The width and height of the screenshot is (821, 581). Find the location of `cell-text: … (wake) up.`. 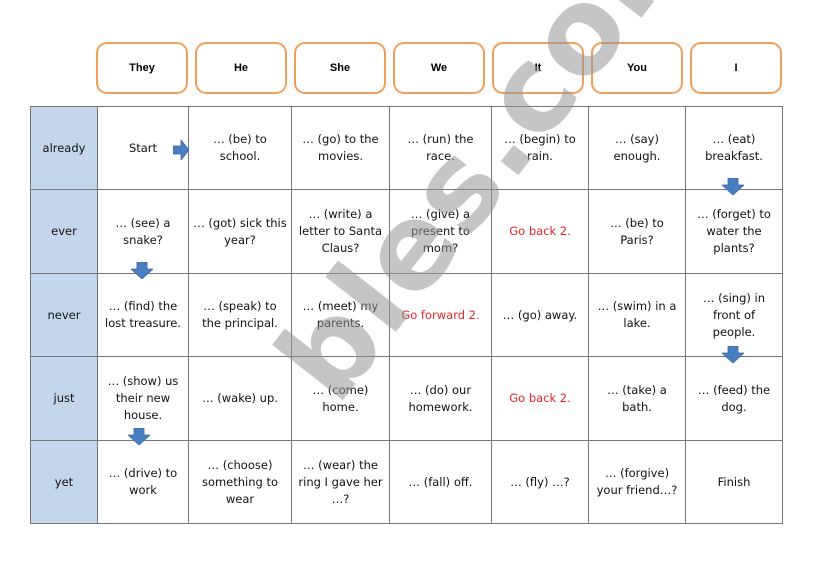

cell-text: … (wake) up. is located at coordinates (240, 398).